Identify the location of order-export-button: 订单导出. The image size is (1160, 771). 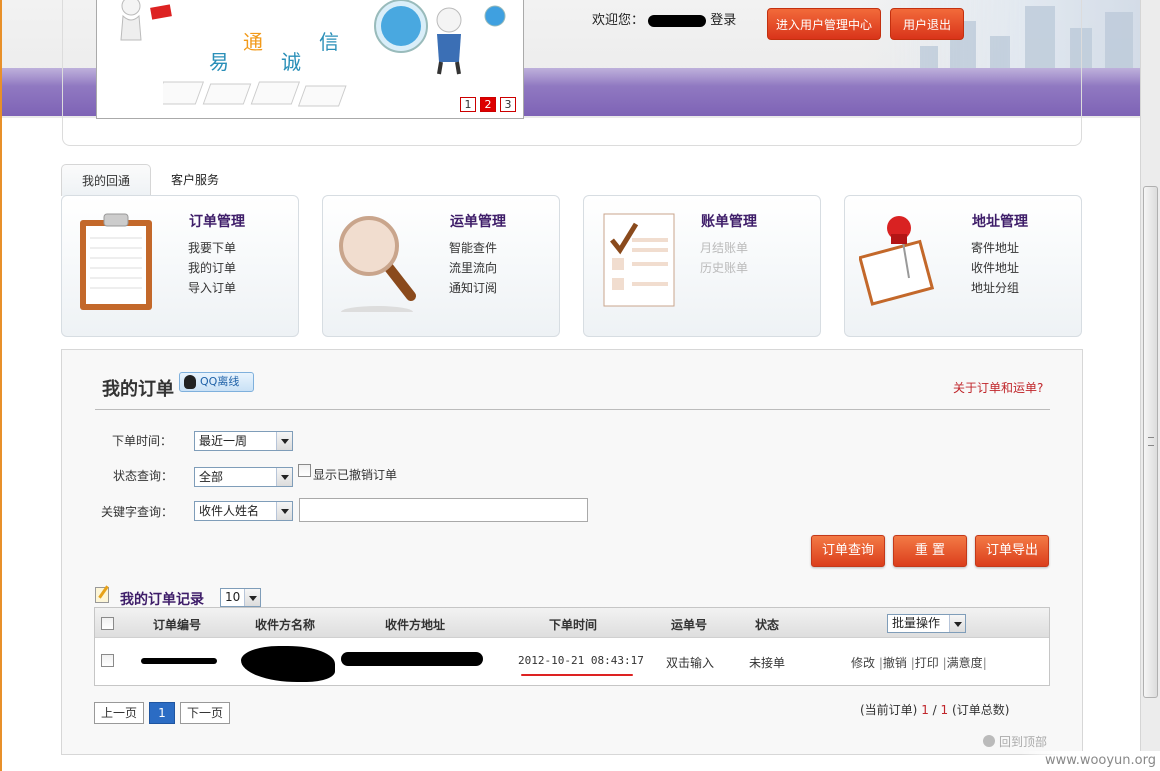
(1012, 551).